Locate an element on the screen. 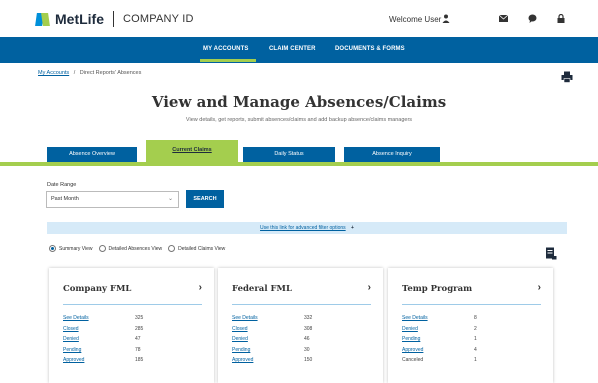 Image resolution: width=598 pixels, height=383 pixels. card-row: Pending 1 is located at coordinates (472, 339).